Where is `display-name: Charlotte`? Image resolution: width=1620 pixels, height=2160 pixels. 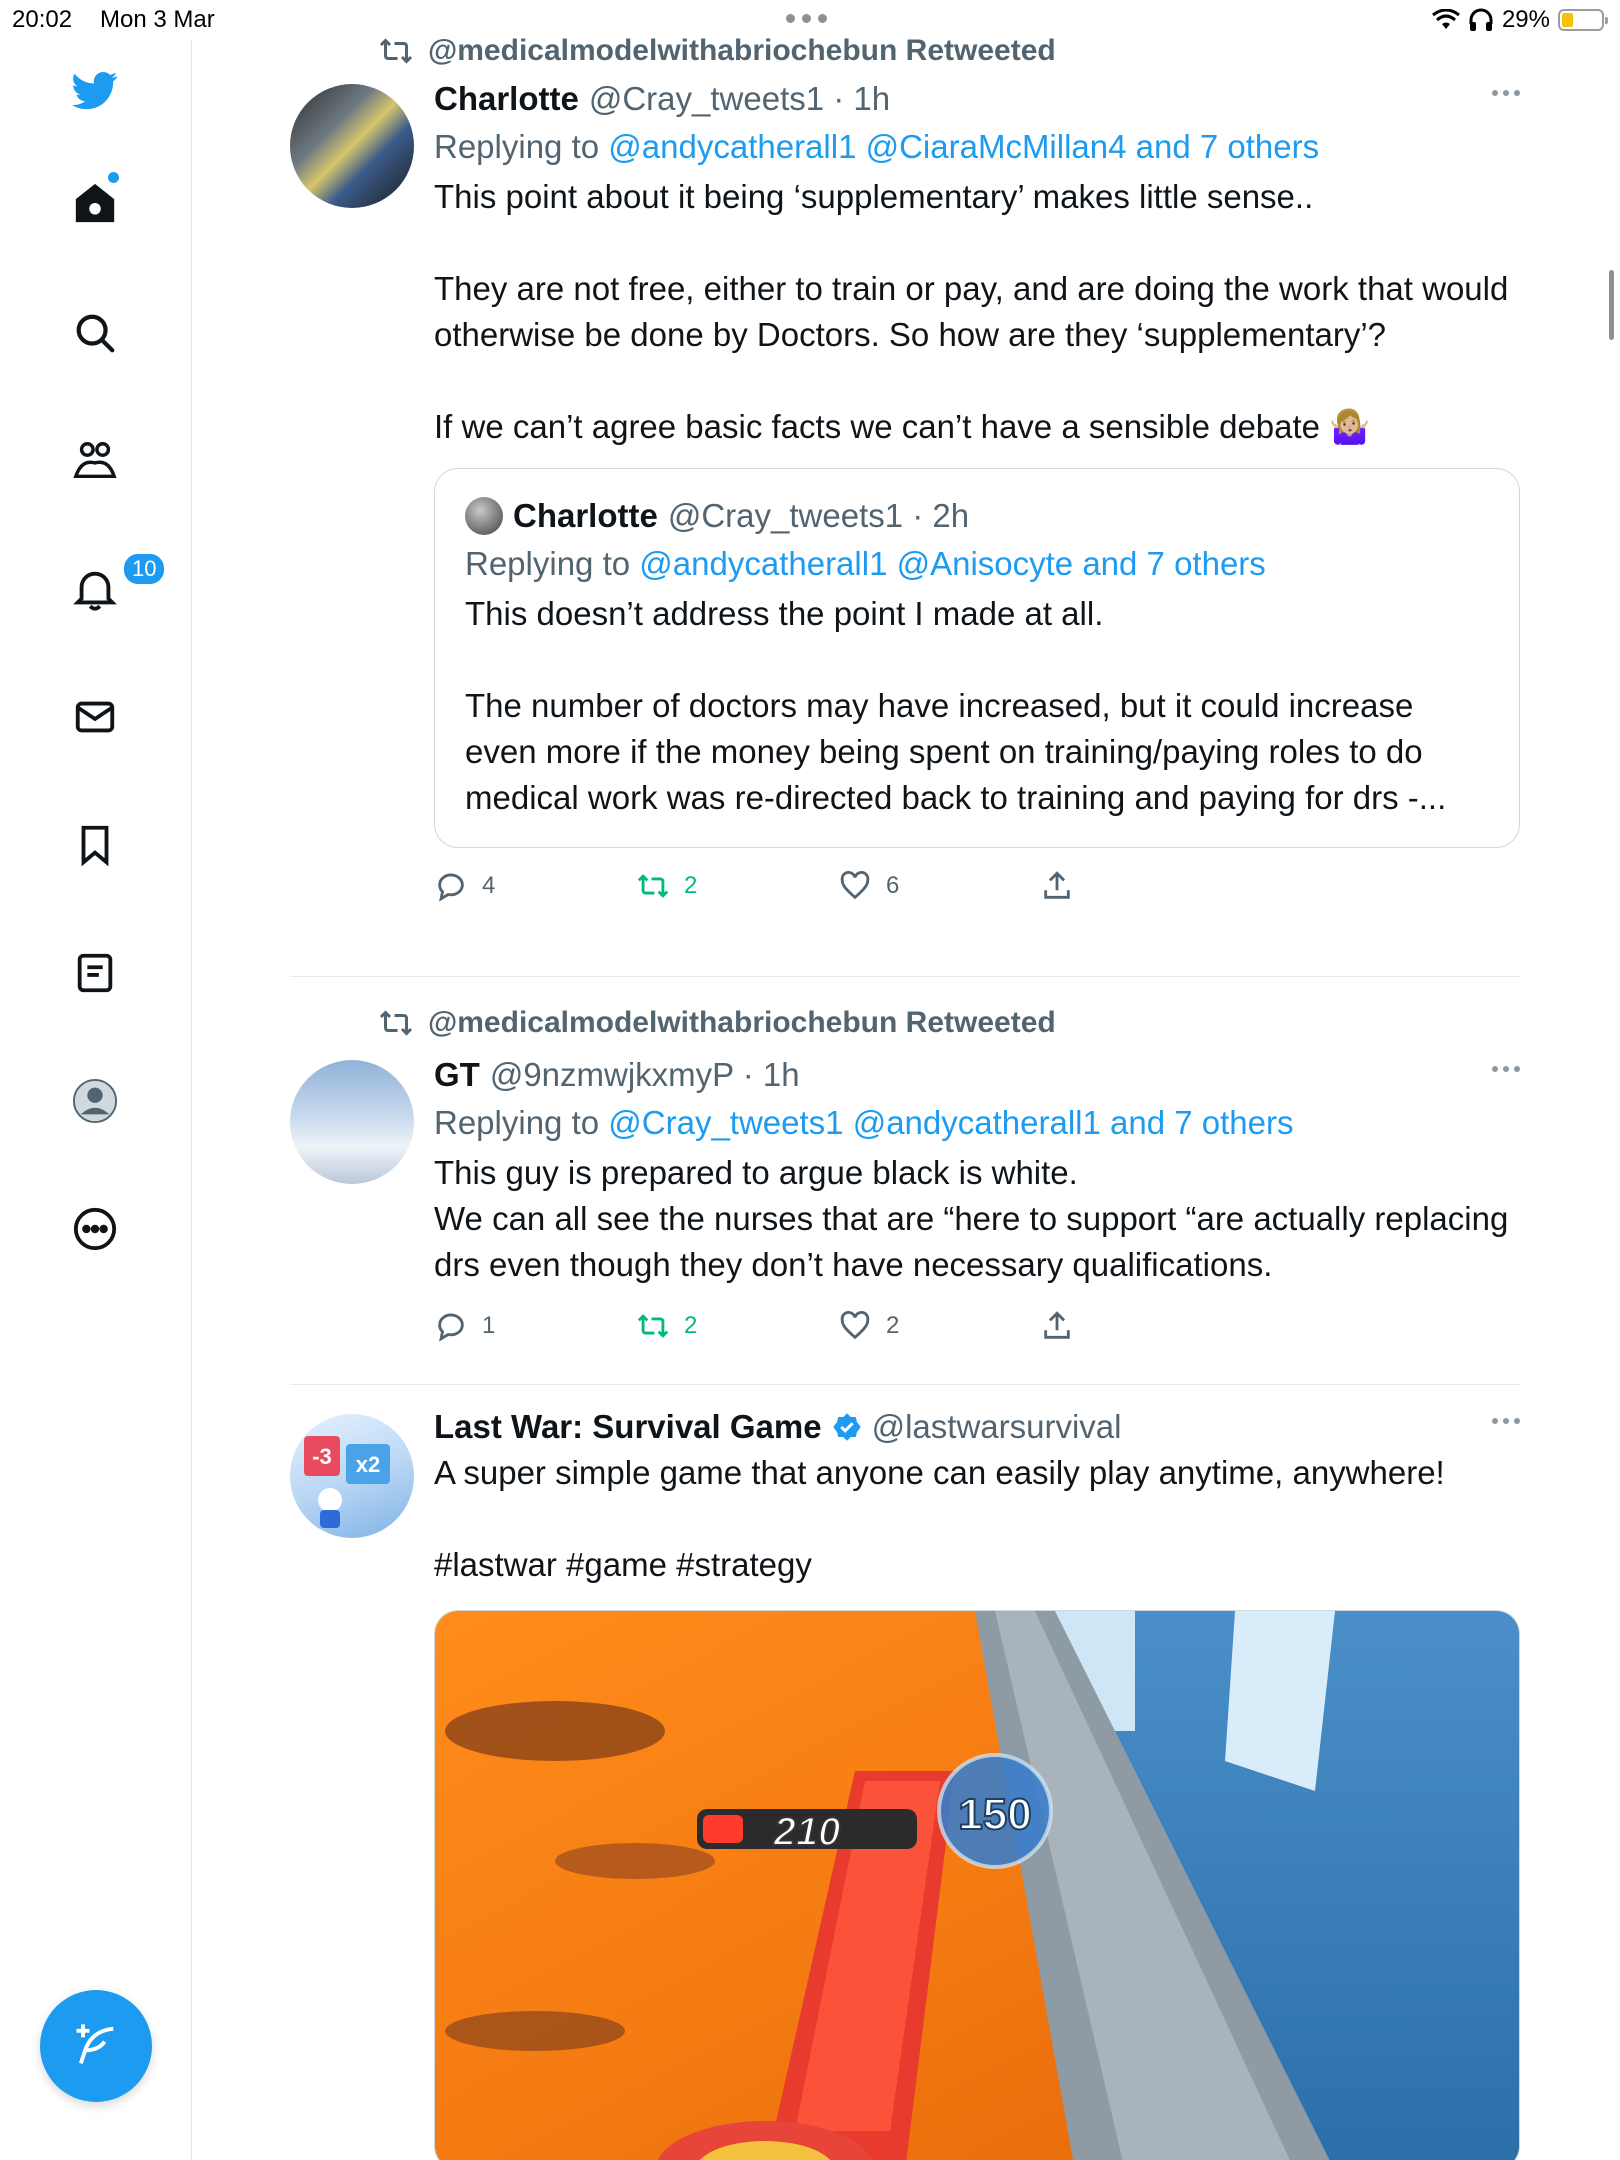 display-name: Charlotte is located at coordinates (506, 99).